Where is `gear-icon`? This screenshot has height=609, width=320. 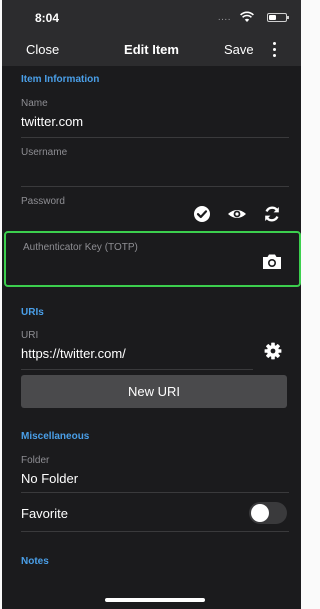
gear-icon is located at coordinates (273, 351).